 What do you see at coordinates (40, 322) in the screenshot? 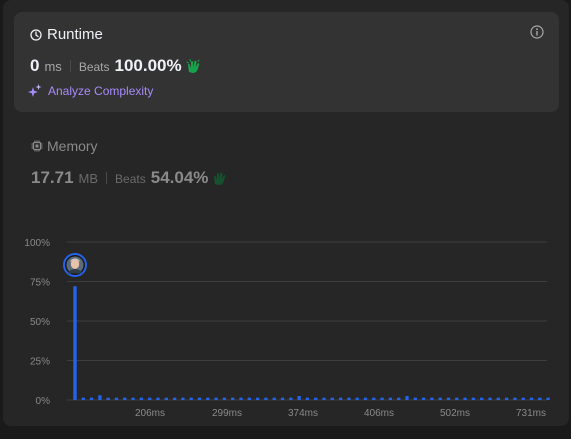
I see `y-tick-label: 50%` at bounding box center [40, 322].